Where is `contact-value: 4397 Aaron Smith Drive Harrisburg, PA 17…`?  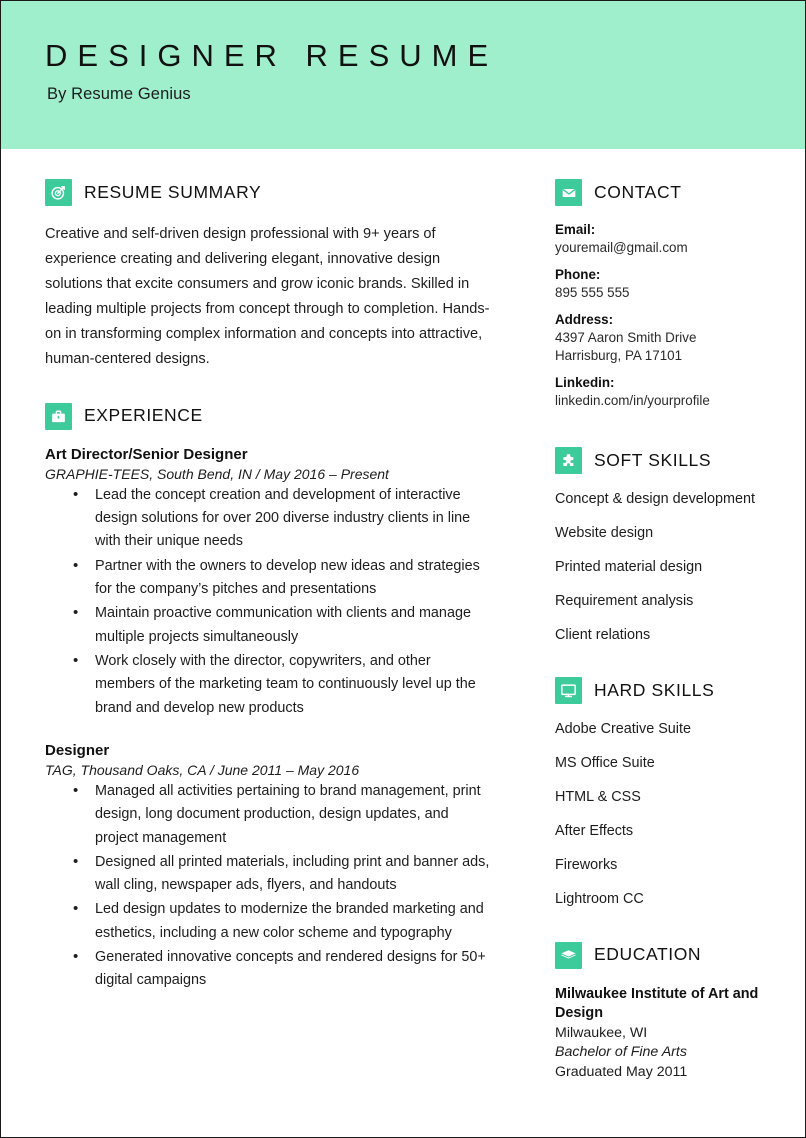 contact-value: 4397 Aaron Smith Drive Harrisburg, PA 17… is located at coordinates (626, 346).